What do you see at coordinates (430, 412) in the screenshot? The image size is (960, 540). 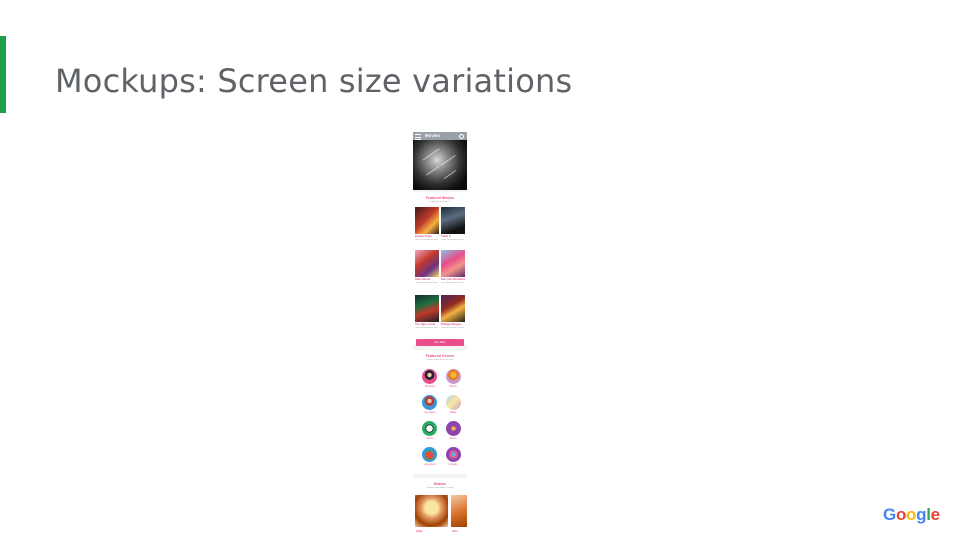 I see `genre-label: Spy Agent` at bounding box center [430, 412].